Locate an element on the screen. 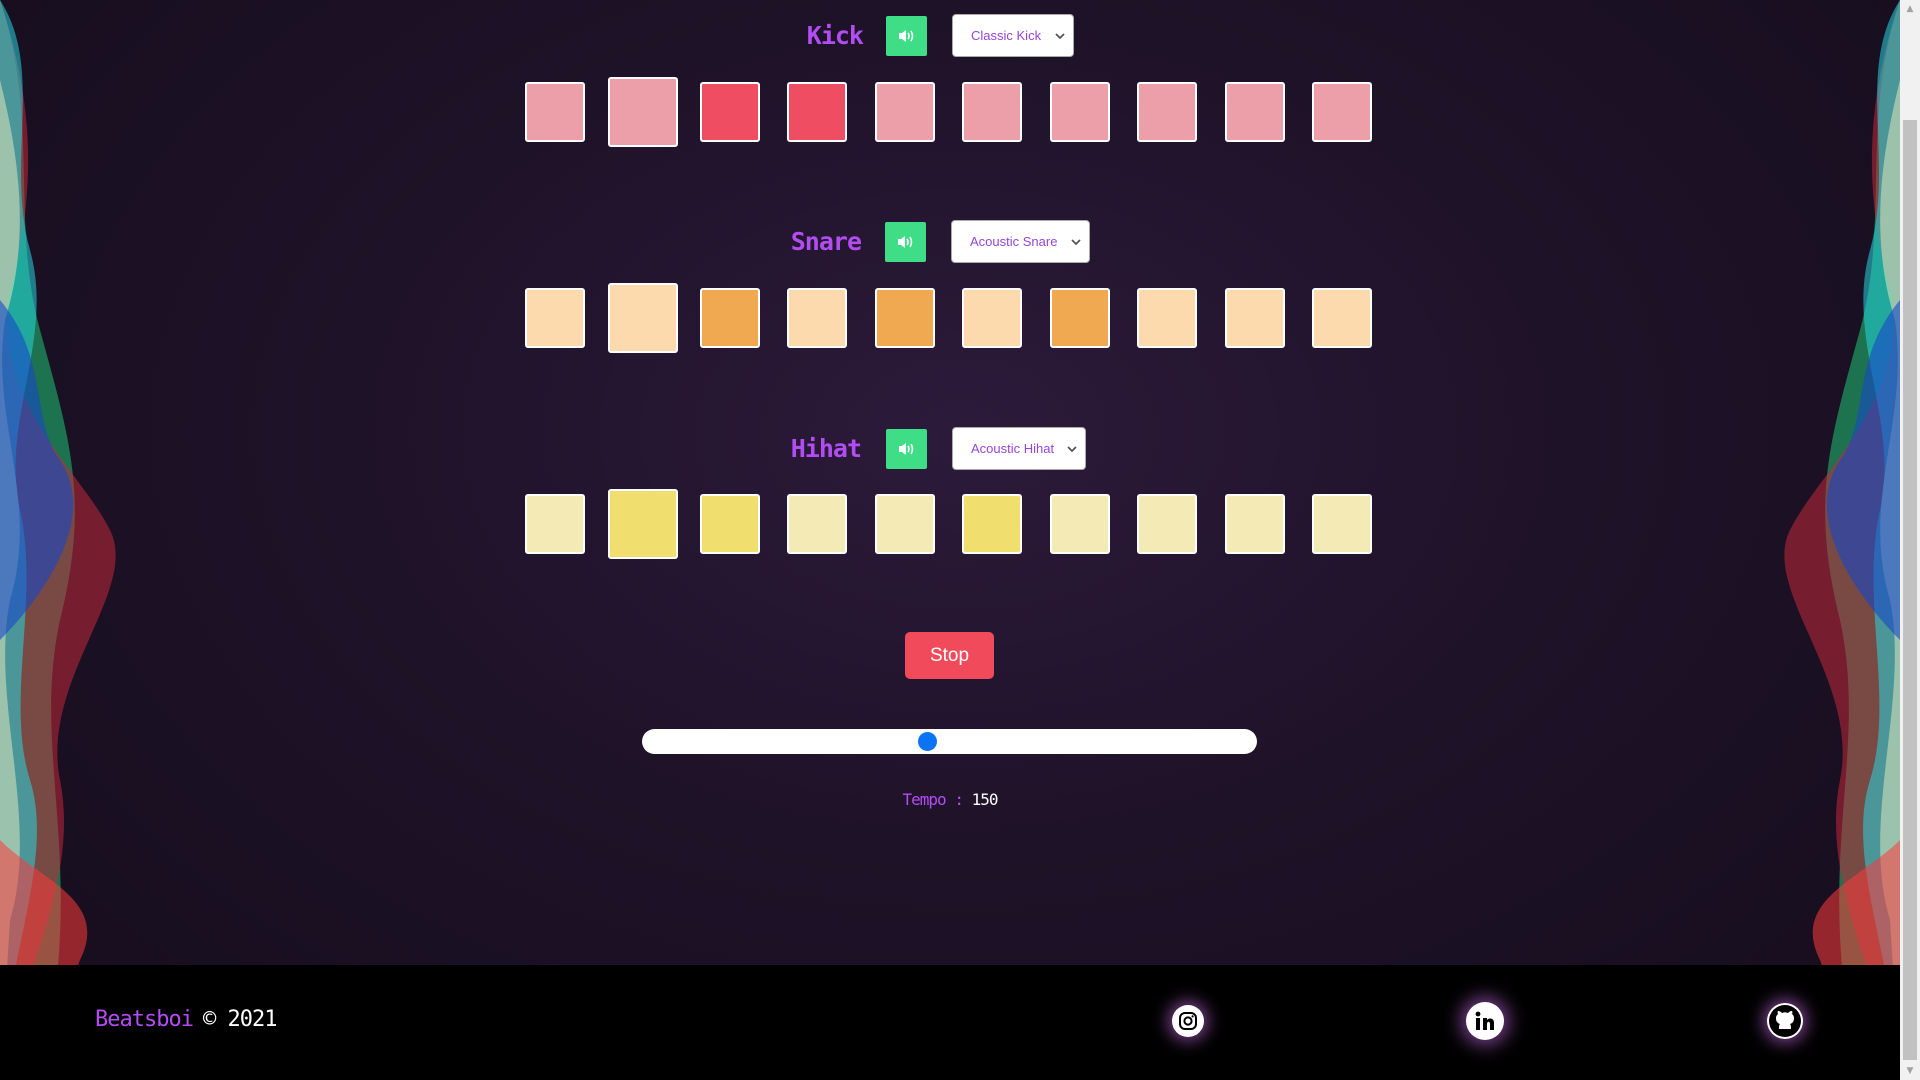 The height and width of the screenshot is (1080, 1920). track-header-snare: Snare Acoustic Snare is located at coordinates (950, 242).